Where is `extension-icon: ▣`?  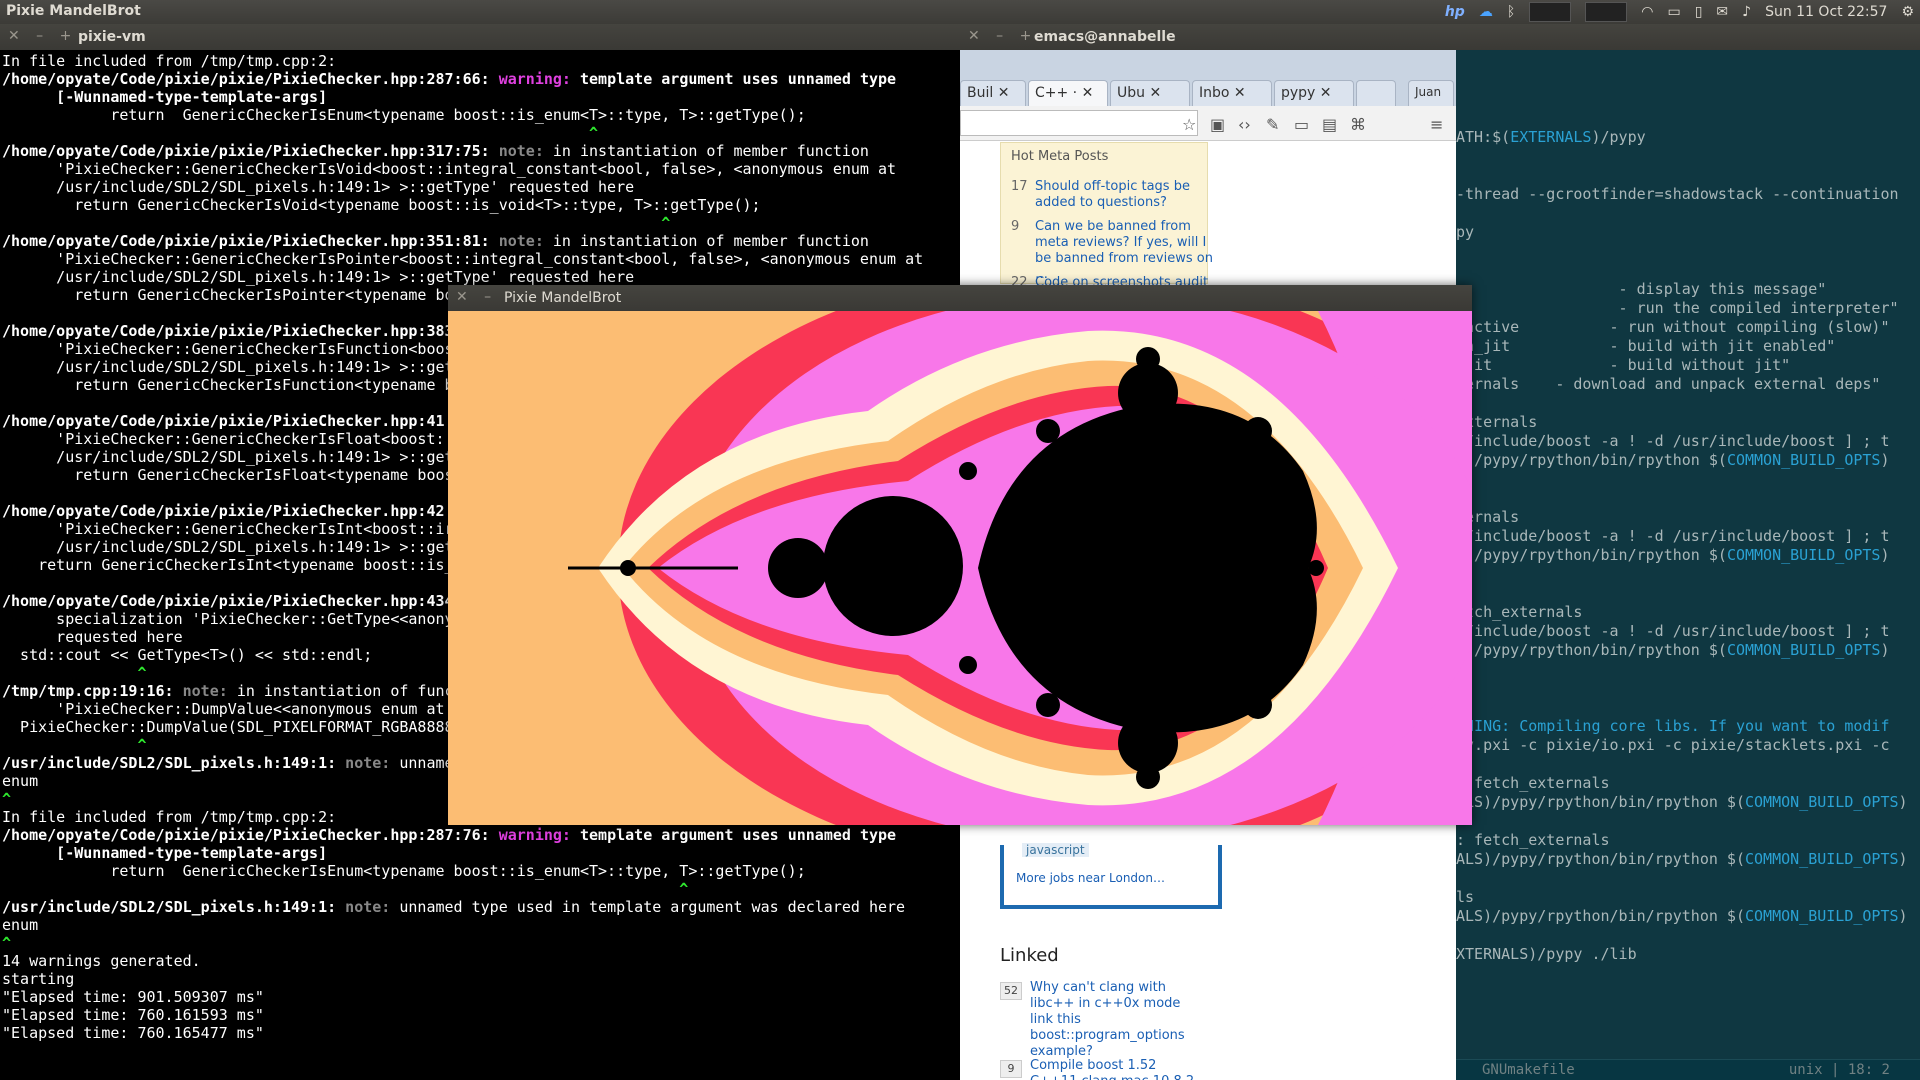 extension-icon: ▣ is located at coordinates (1217, 124).